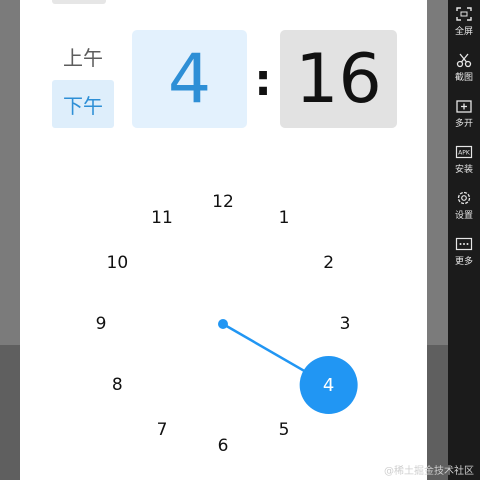 The height and width of the screenshot is (480, 480). I want to click on screenshot-button: 截图, so click(464, 68).